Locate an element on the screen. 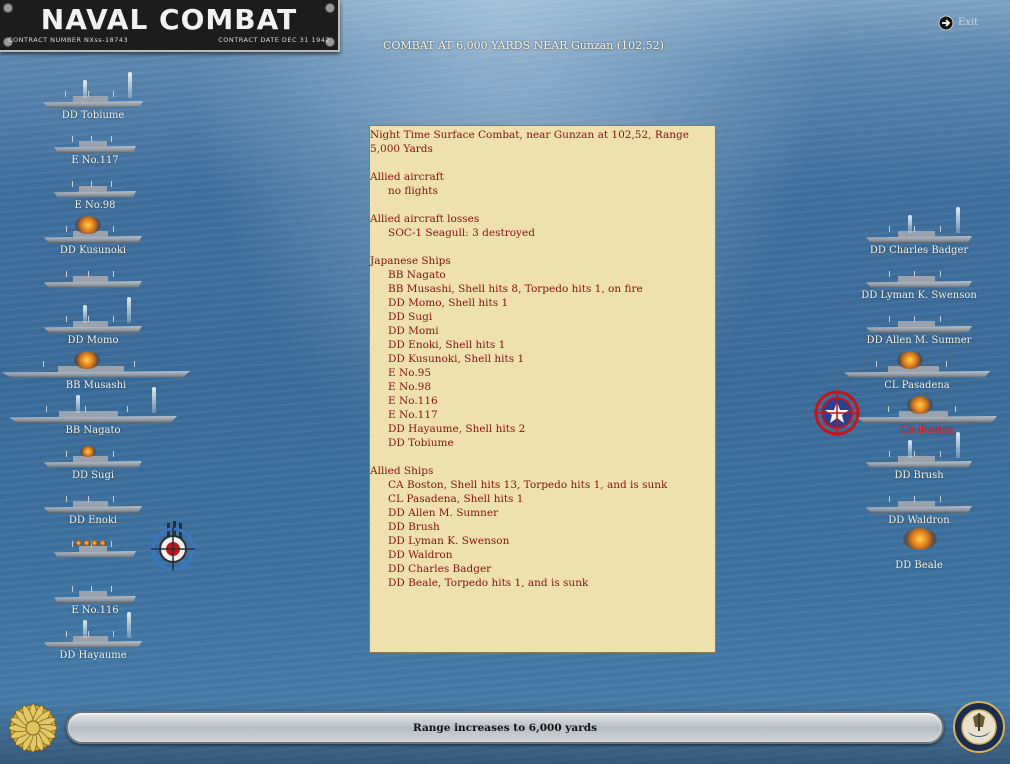  ship-name-label: DD Momo is located at coordinates (93, 340).